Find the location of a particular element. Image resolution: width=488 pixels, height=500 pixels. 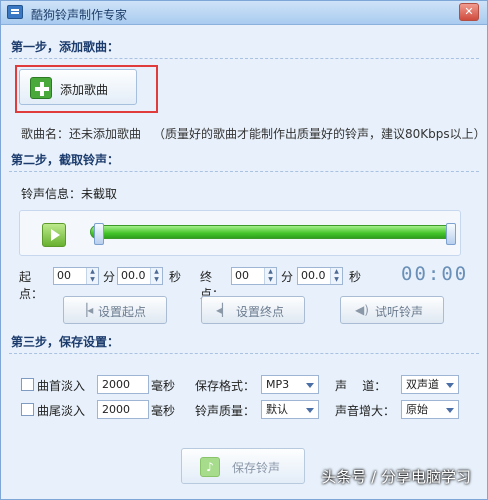

set-end-icon: ◂▏ is located at coordinates (224, 310).